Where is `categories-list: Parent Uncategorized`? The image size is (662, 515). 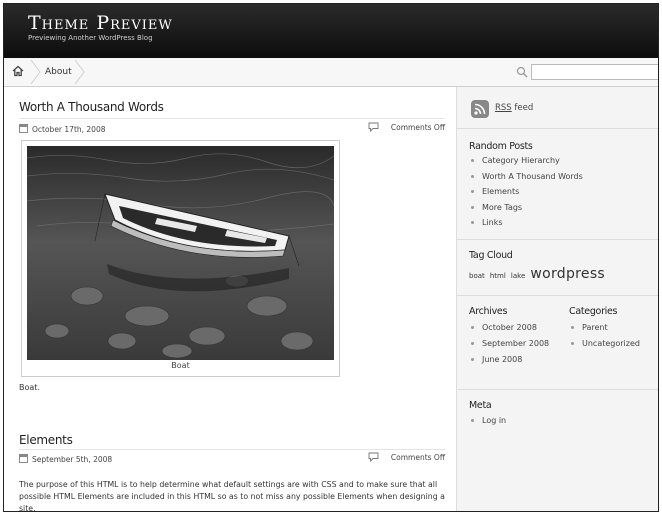
categories-list: Parent Uncategorized is located at coordinates (604, 335).